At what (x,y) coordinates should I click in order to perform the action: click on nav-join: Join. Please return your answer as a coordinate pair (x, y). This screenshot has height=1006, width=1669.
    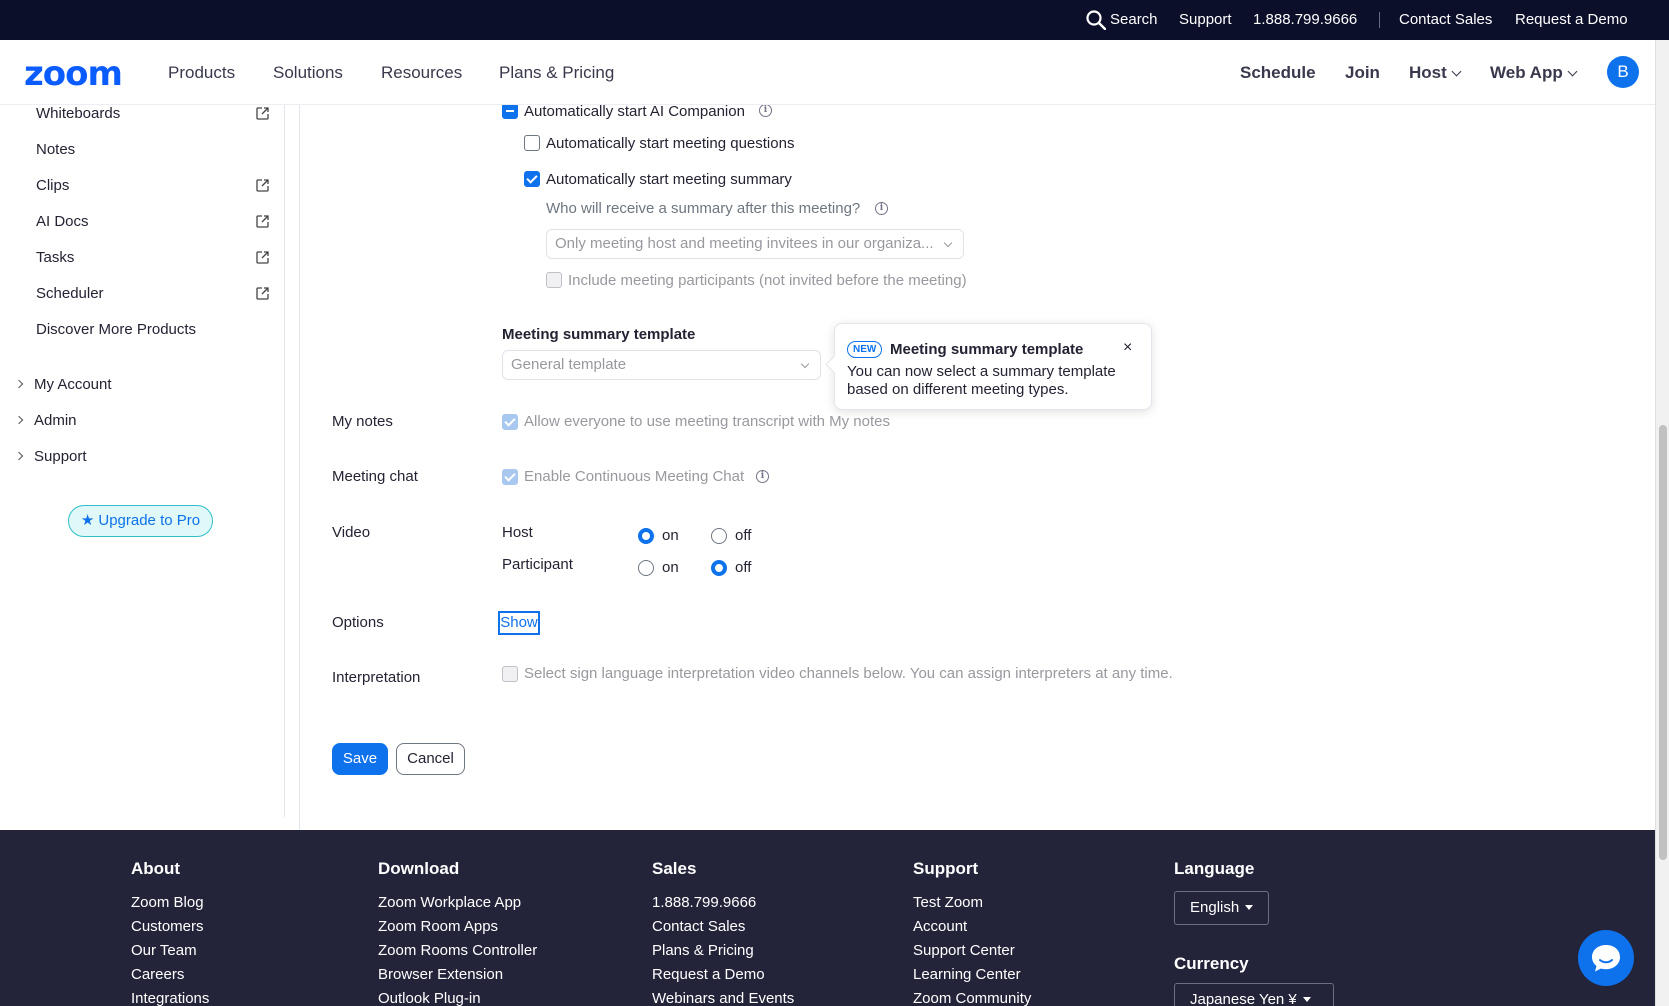
    Looking at the image, I should click on (1362, 72).